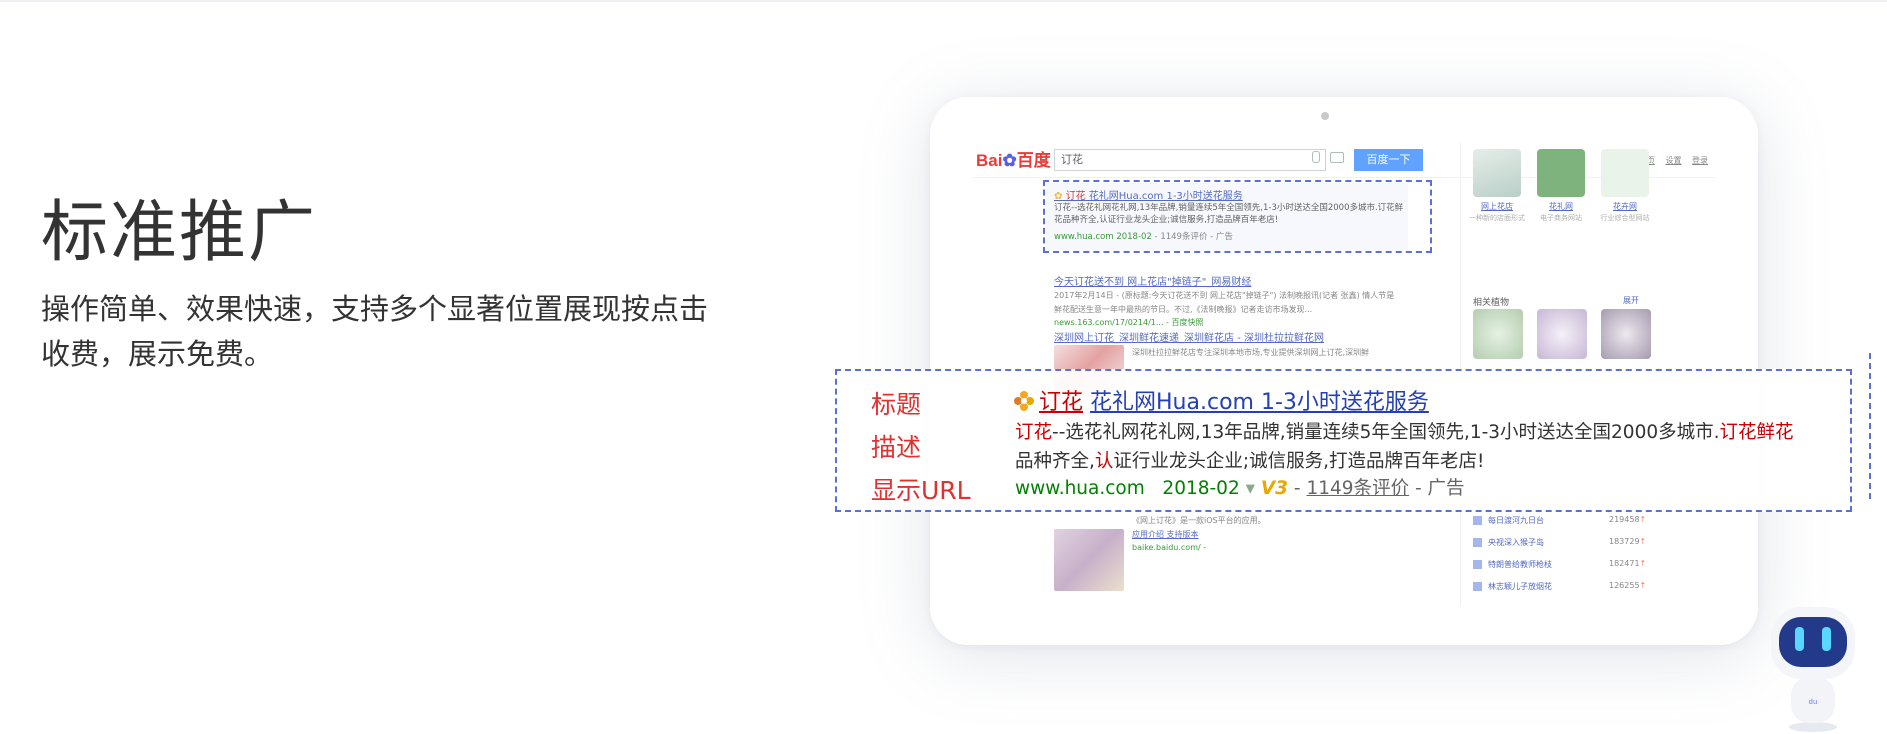 Image resolution: width=1887 pixels, height=734 pixels. I want to click on result-title: 深圳网上订花_深圳鲜花速递_深圳鲜花店 - 深圳杜拉拉鲜花网, so click(1189, 336).